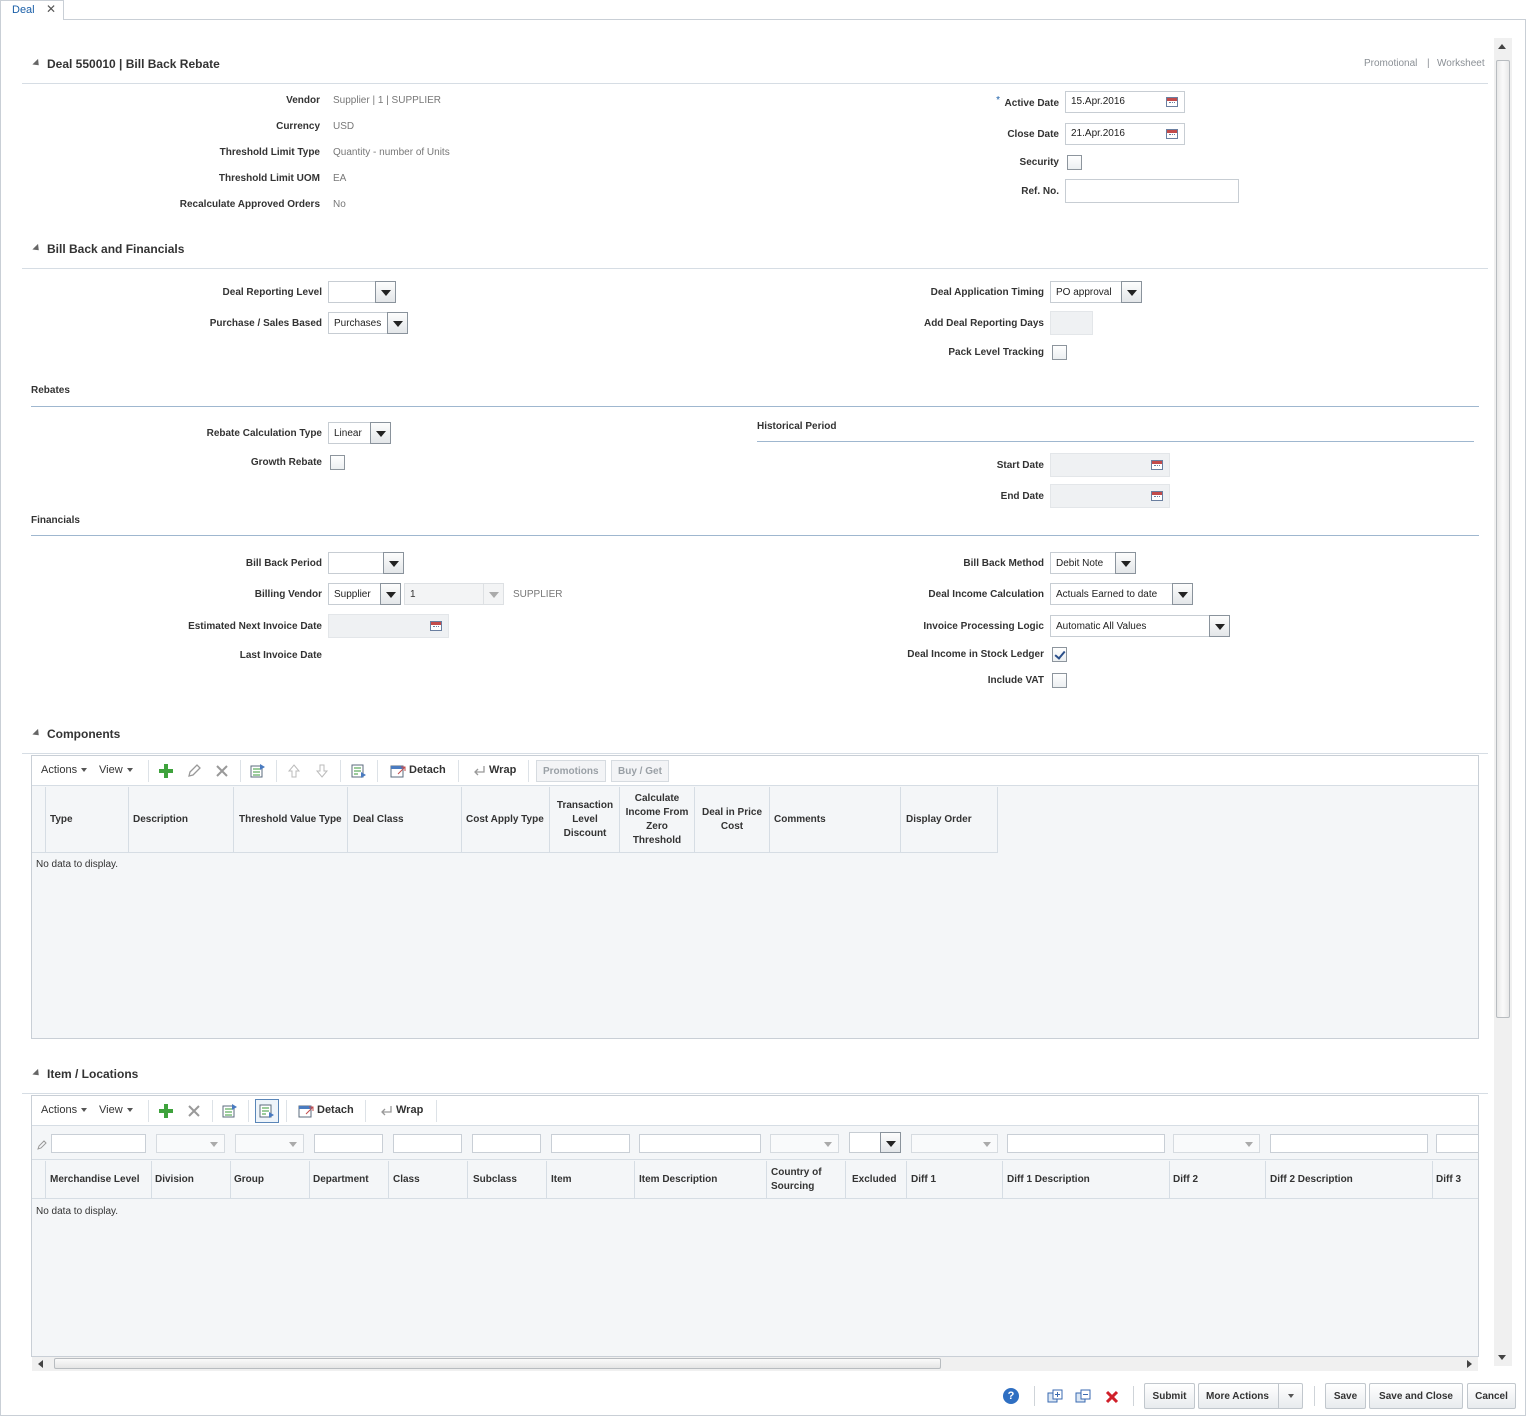 Image resolution: width=1526 pixels, height=1416 pixels. What do you see at coordinates (640, 771) in the screenshot?
I see `buy-get-button: Buy / Get` at bounding box center [640, 771].